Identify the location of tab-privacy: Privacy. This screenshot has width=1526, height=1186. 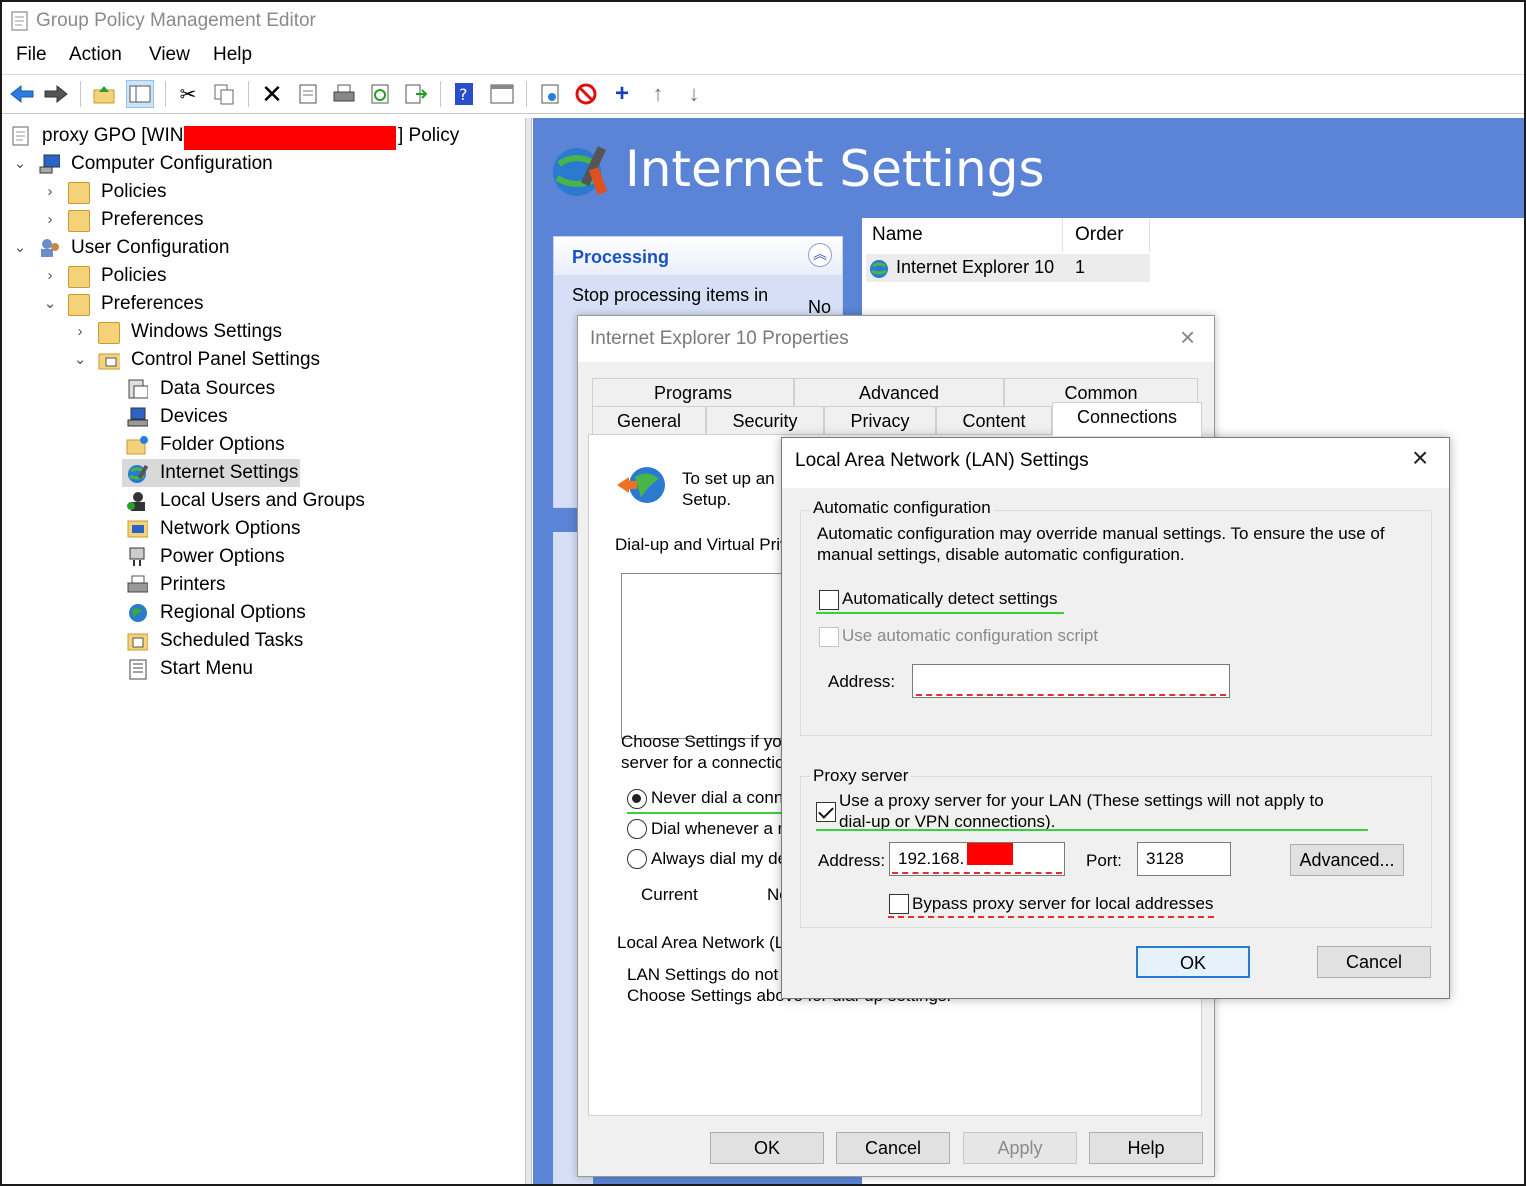
(880, 420).